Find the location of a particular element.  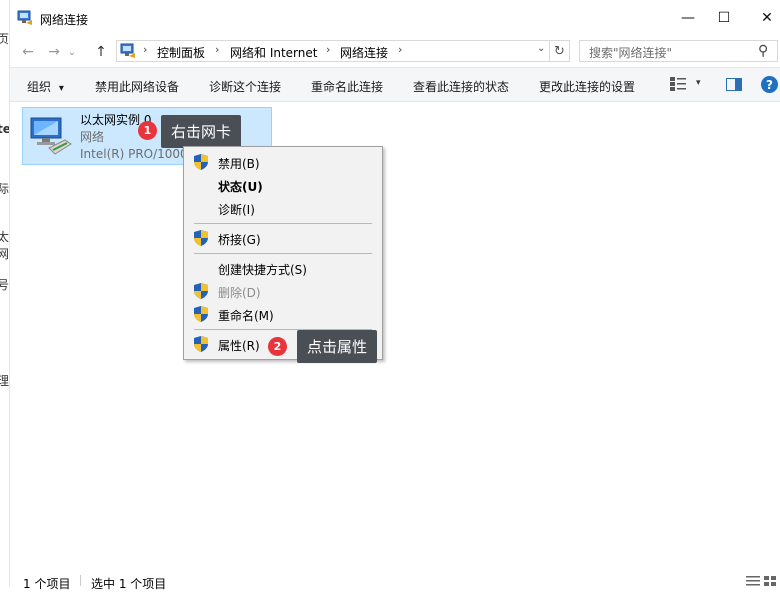

rename-connection-button: 重命名此连接 is located at coordinates (347, 86).